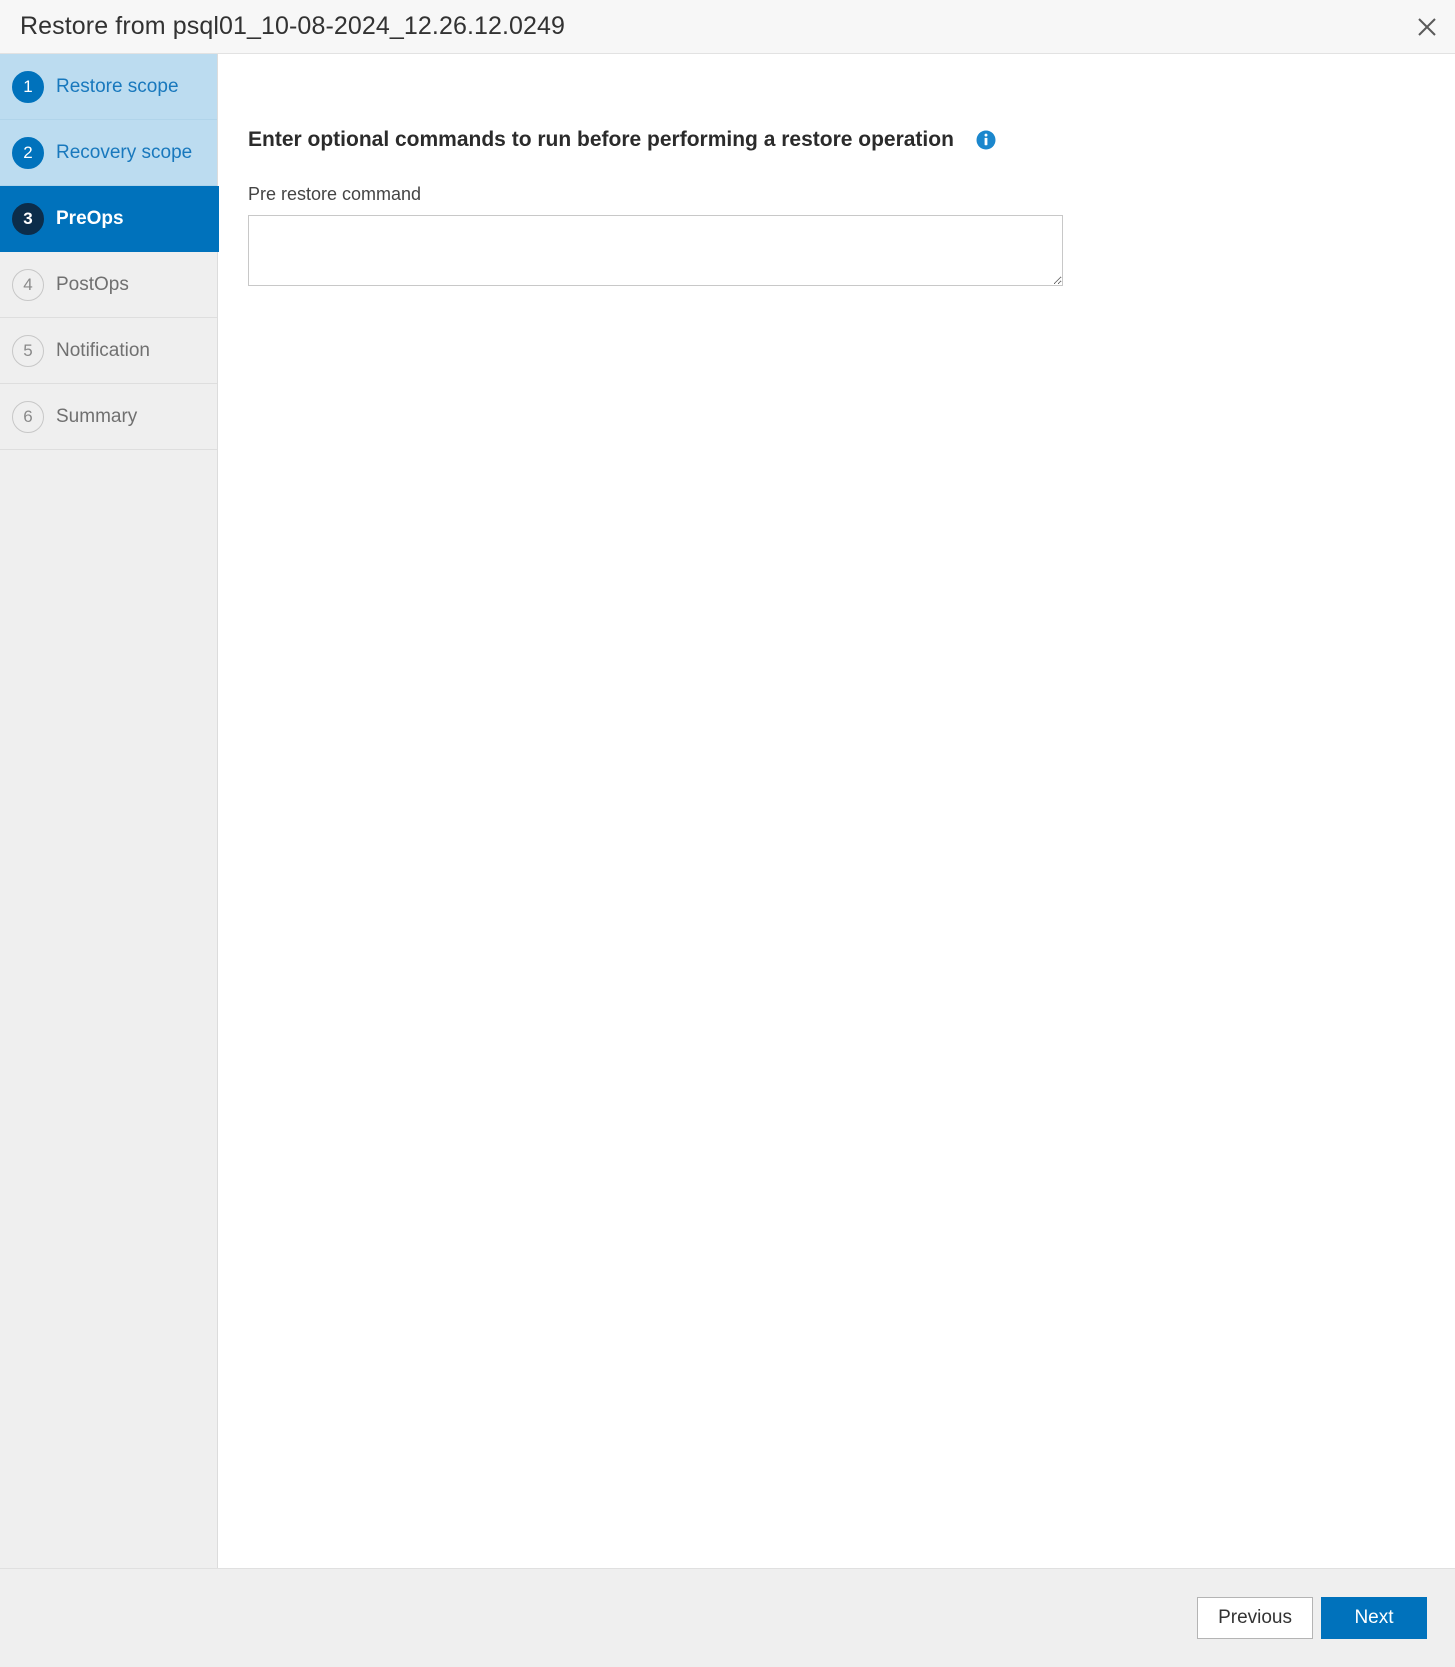 This screenshot has height=1667, width=1455. I want to click on step-number-badge: 5, so click(28, 350).